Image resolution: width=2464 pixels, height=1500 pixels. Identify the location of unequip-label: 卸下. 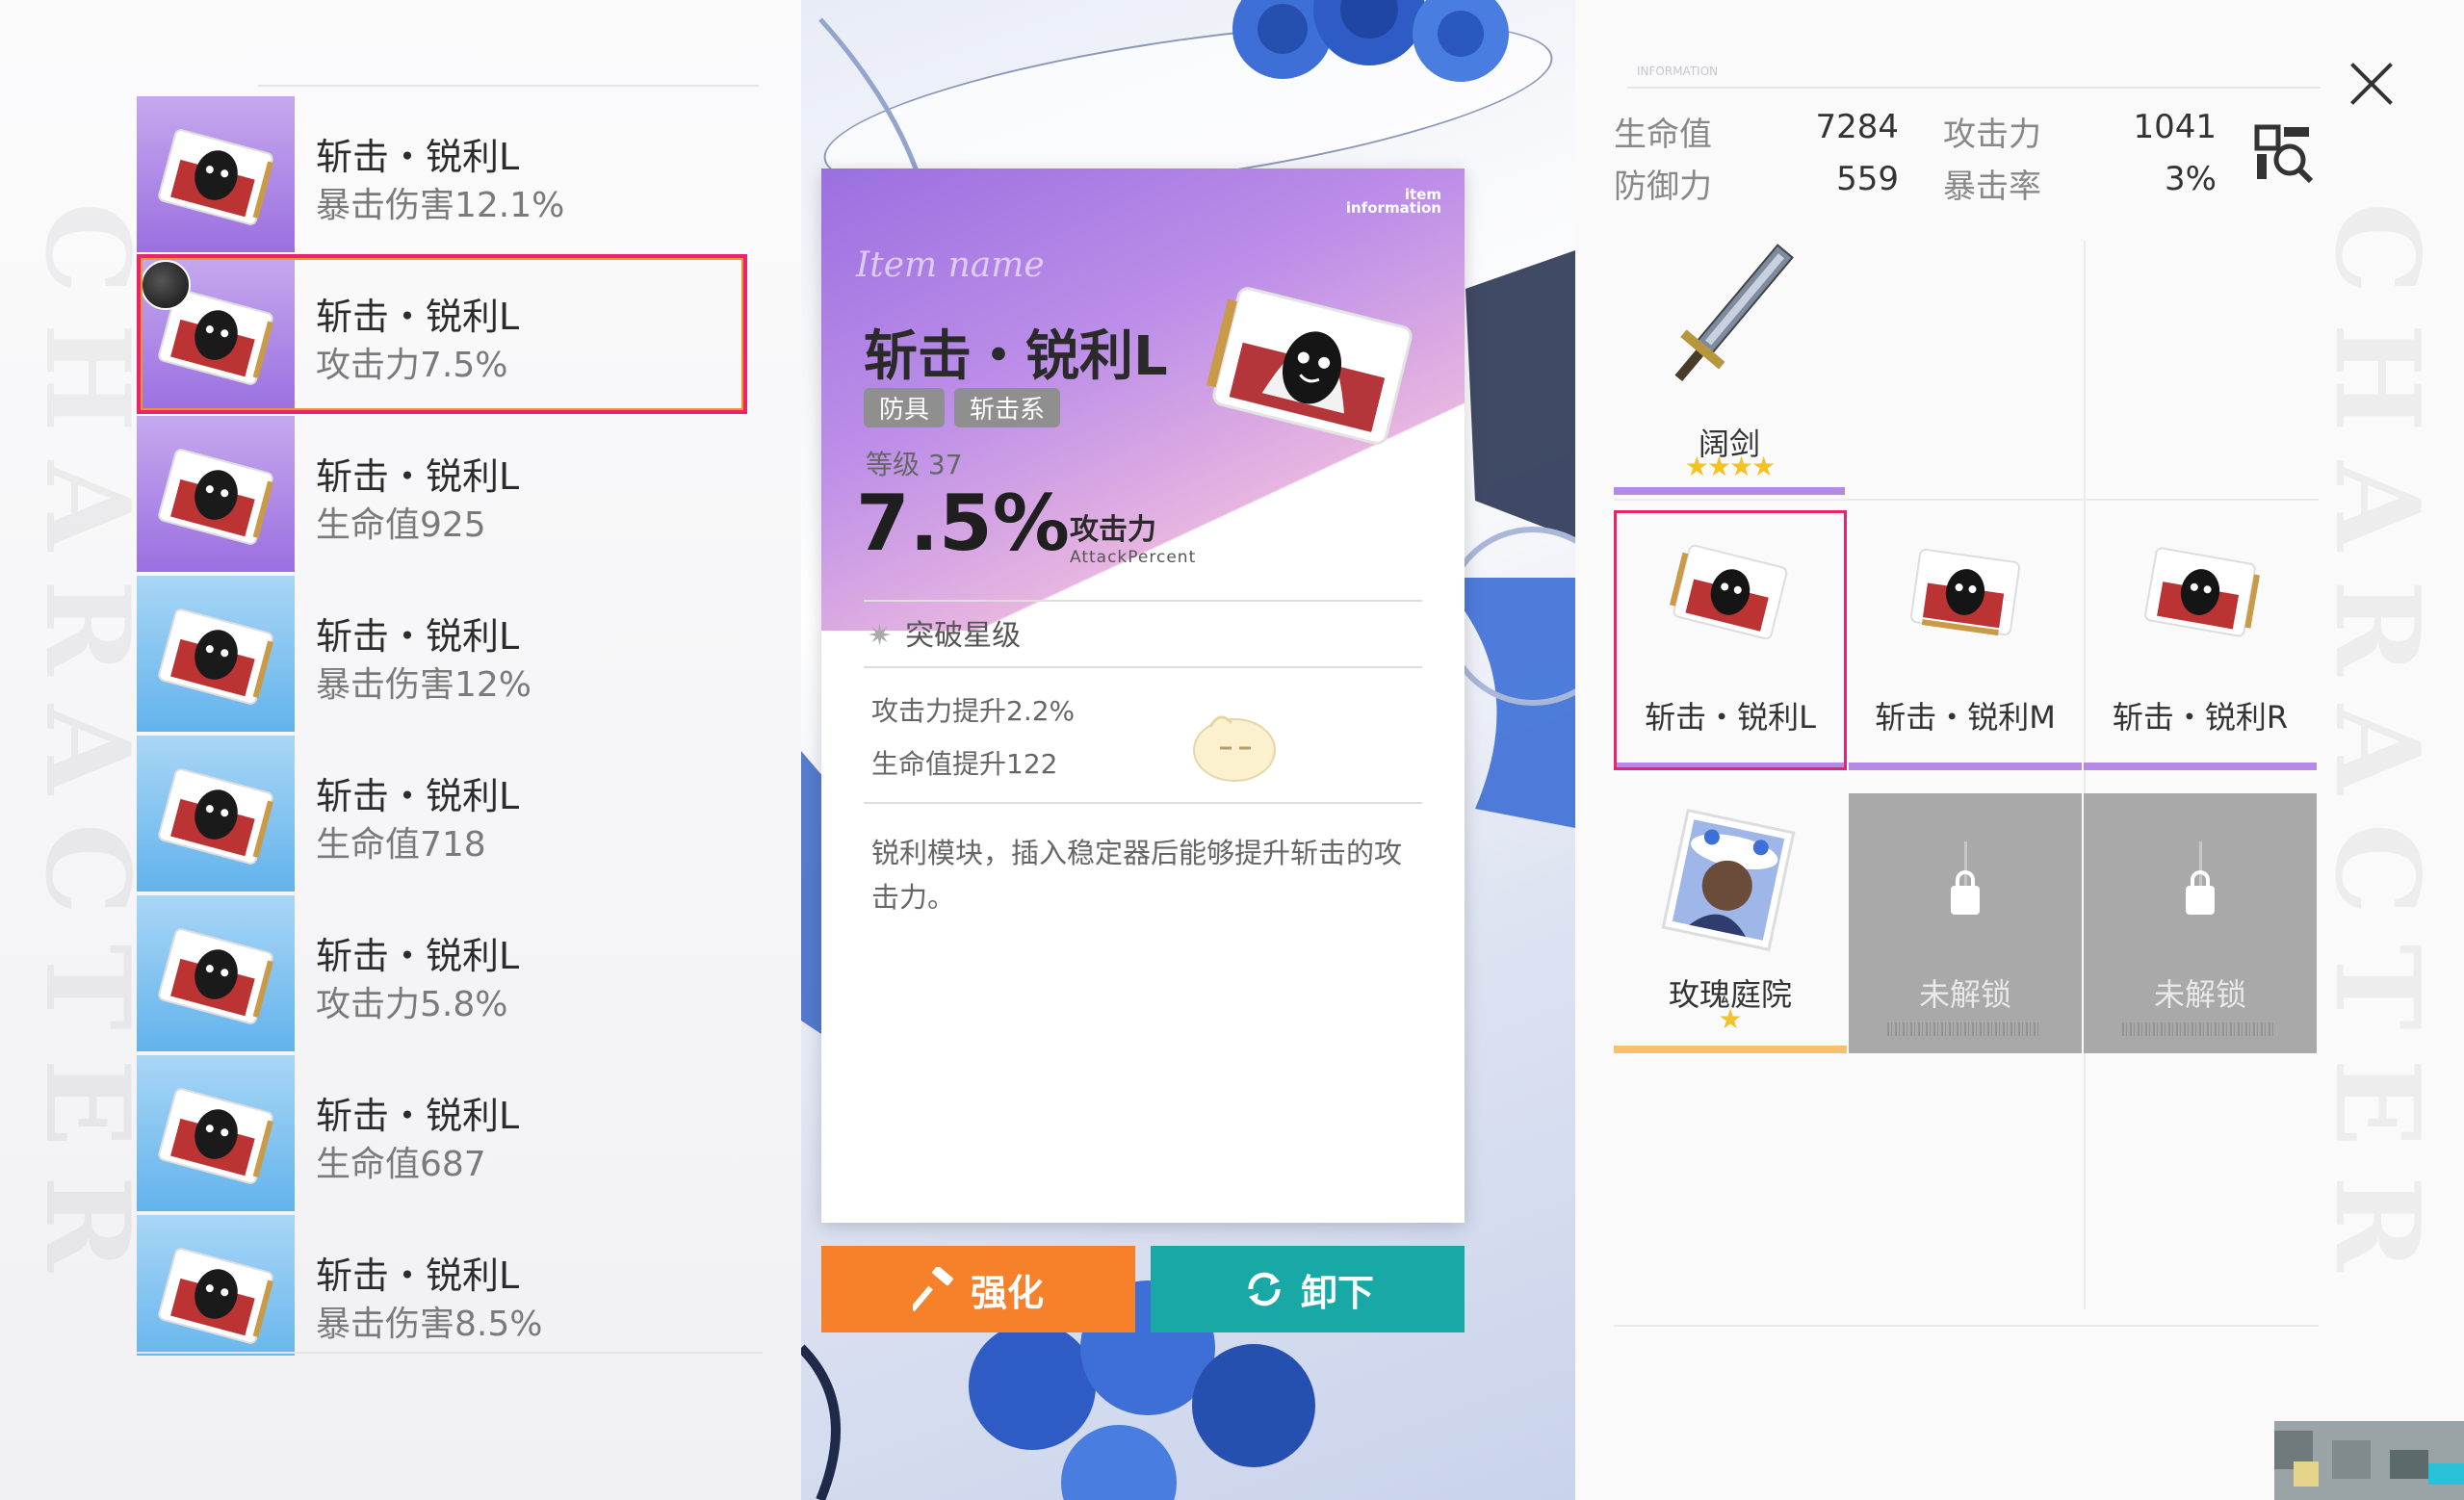
(1337, 1292).